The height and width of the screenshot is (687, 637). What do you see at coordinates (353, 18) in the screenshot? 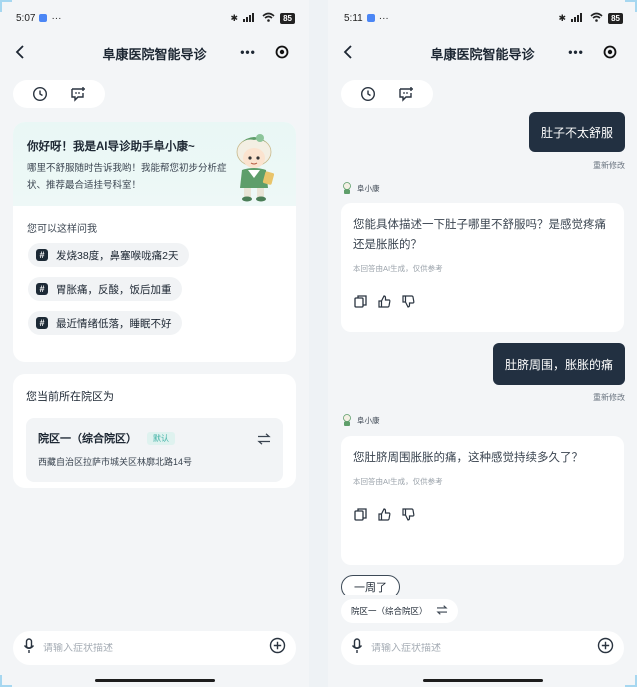
I see `status-time: 5:11` at bounding box center [353, 18].